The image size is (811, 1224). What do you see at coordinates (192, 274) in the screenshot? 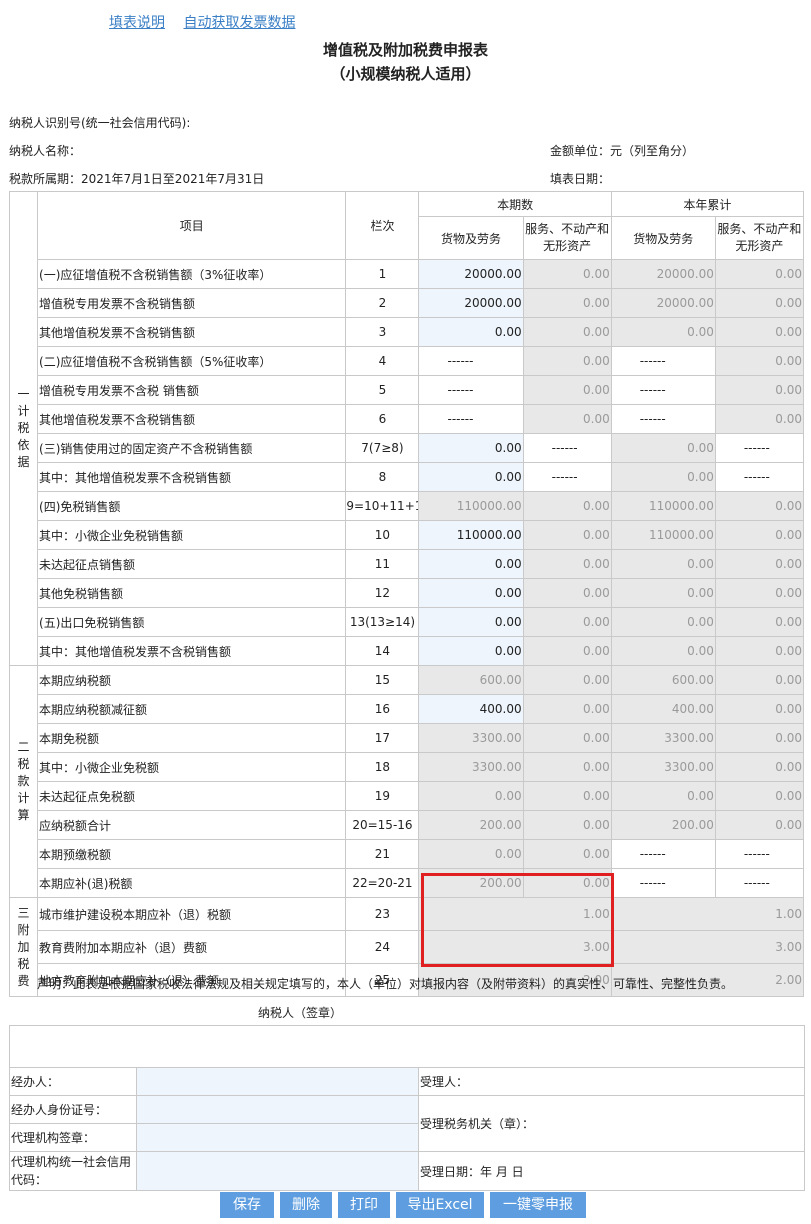
I see `row-item-label: (一)应征增值税不含税销售额（3%征收率）` at bounding box center [192, 274].